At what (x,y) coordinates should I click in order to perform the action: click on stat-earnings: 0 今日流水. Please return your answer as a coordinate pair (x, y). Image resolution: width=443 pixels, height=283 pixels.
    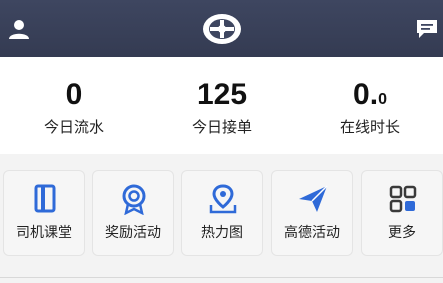
    Looking at the image, I should click on (74, 105).